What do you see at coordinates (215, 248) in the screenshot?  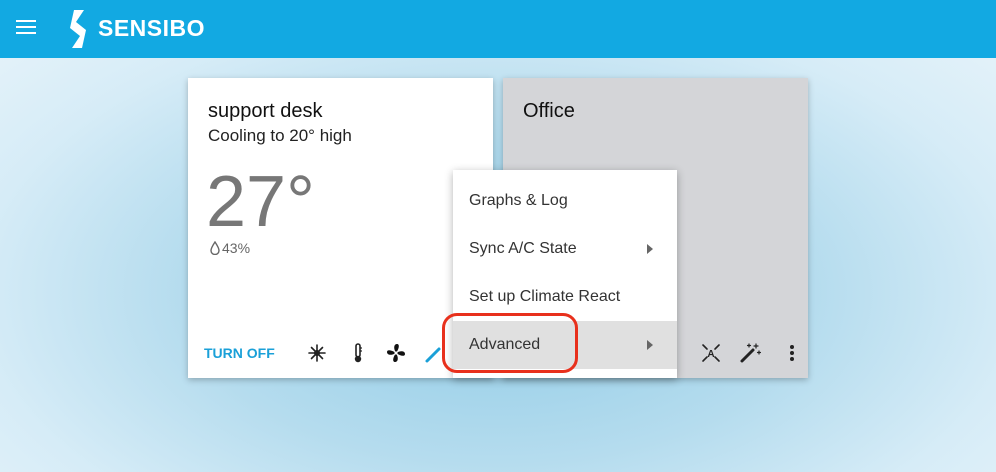 I see `droplet-icon` at bounding box center [215, 248].